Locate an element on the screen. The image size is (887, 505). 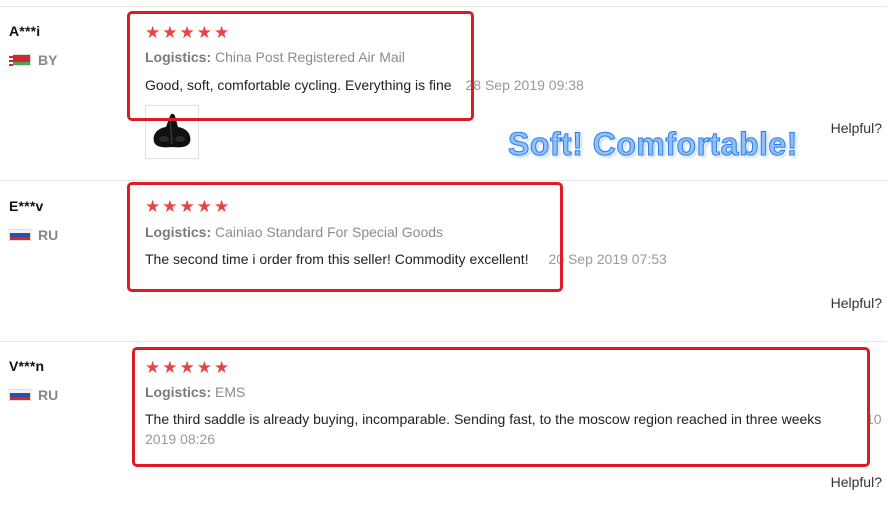
country-code: BY is located at coordinates (48, 60).